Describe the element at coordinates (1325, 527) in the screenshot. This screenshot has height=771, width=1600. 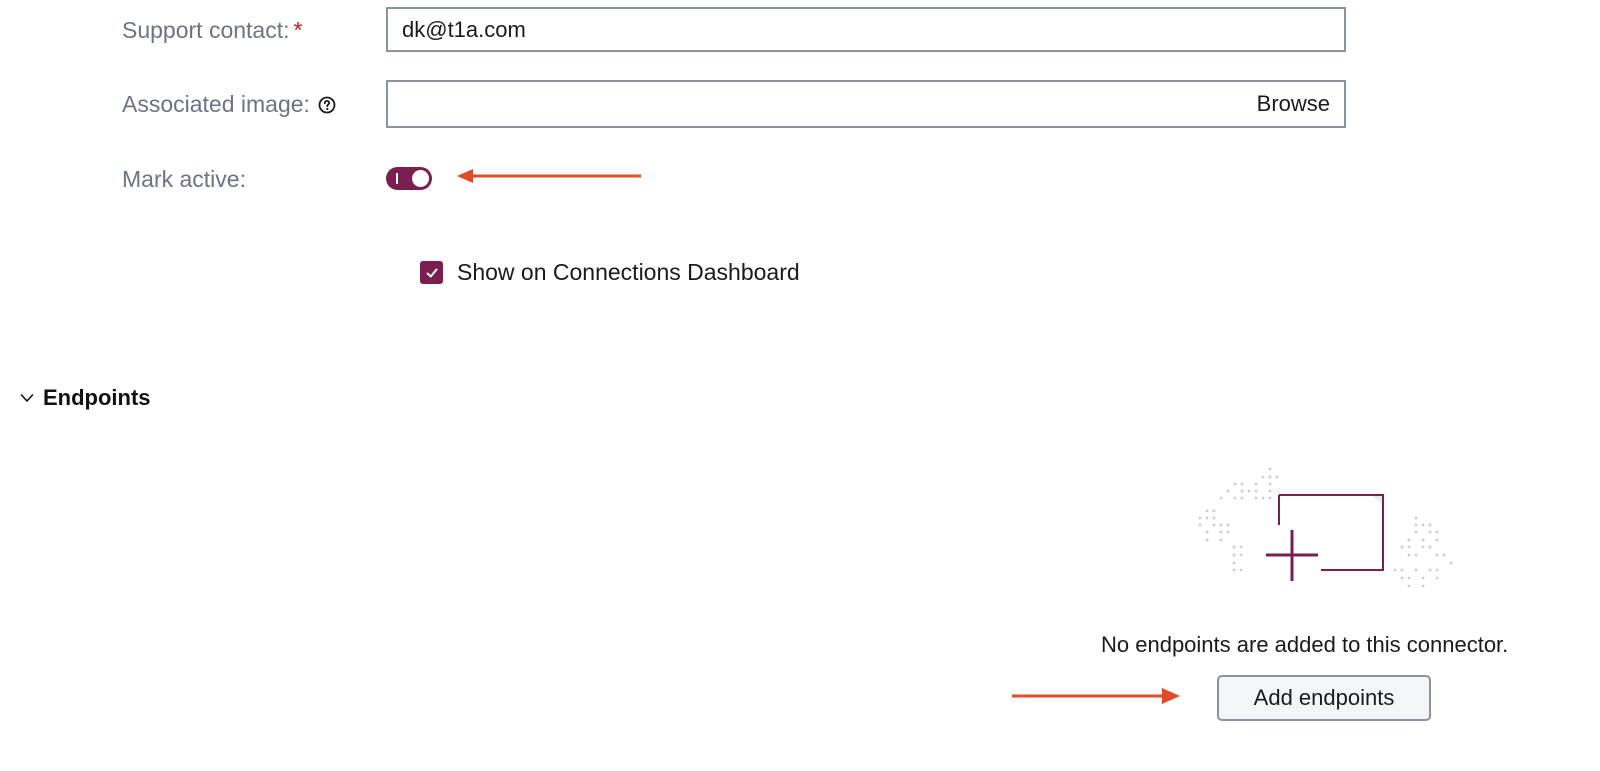
I see `add-window-icon` at that location.